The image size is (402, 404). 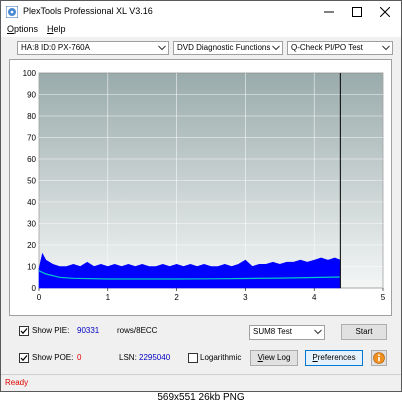 I want to click on pie-unit: rows/8ECC, so click(x=137, y=330).